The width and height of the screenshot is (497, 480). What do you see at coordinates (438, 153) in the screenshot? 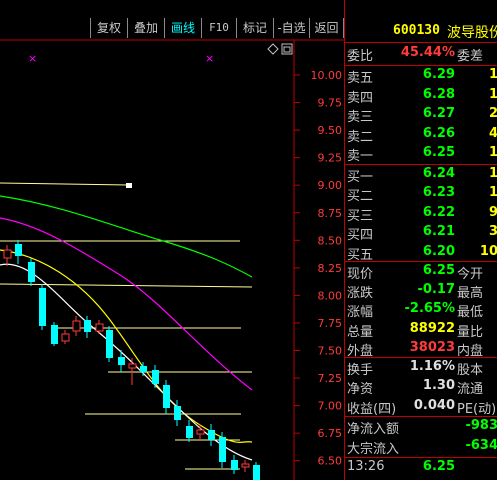
I see `sell-value: 6.25` at bounding box center [438, 153].